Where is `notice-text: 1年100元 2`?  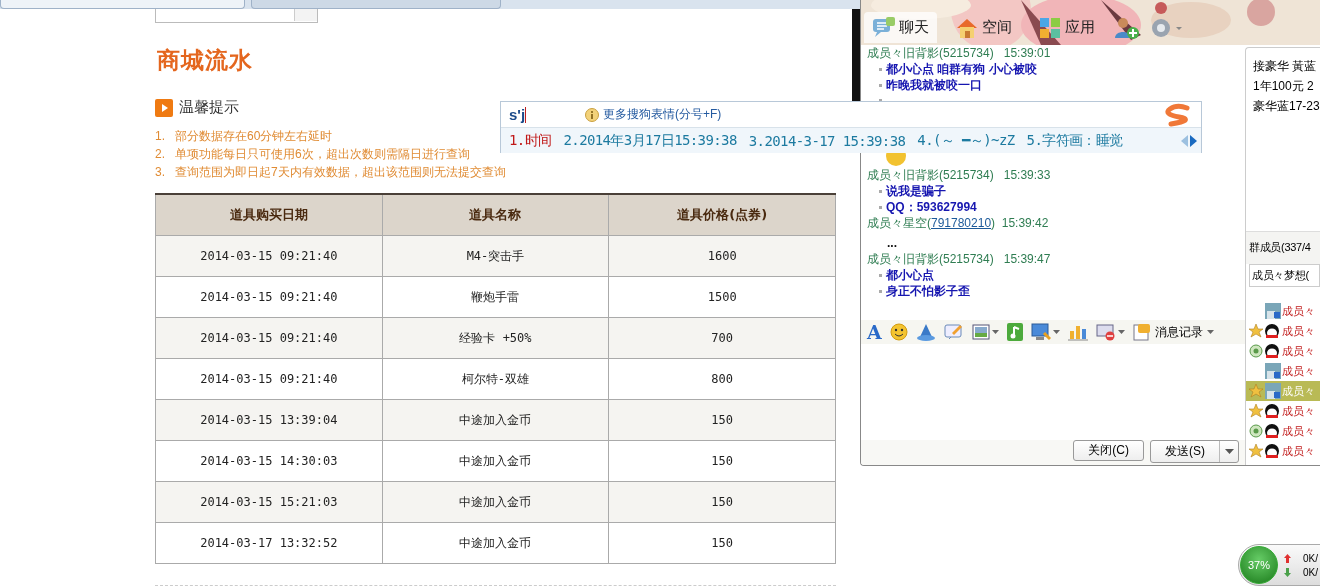 notice-text: 1年100元 2 is located at coordinates (1284, 86).